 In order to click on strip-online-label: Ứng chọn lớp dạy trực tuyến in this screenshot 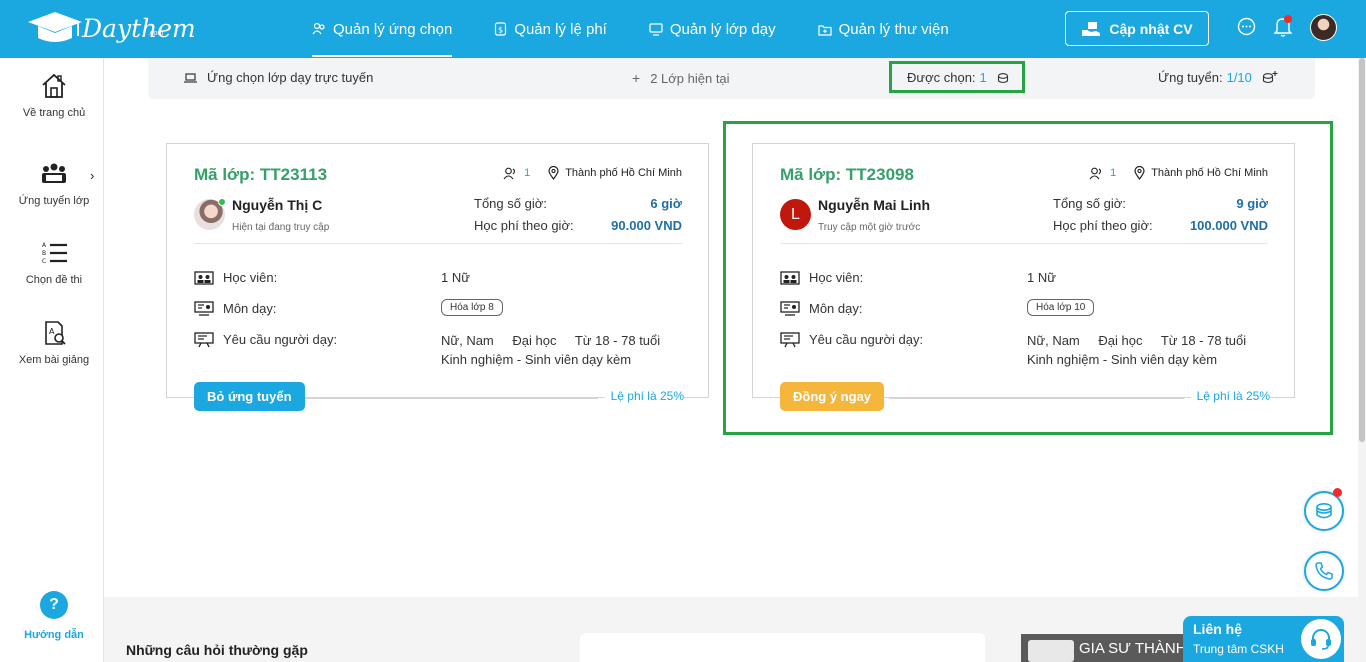, I will do `click(290, 77)`.